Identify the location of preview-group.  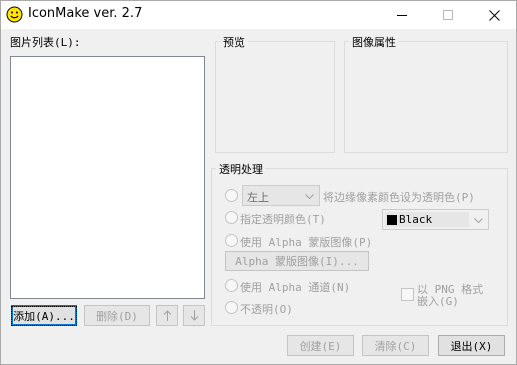
(275, 97).